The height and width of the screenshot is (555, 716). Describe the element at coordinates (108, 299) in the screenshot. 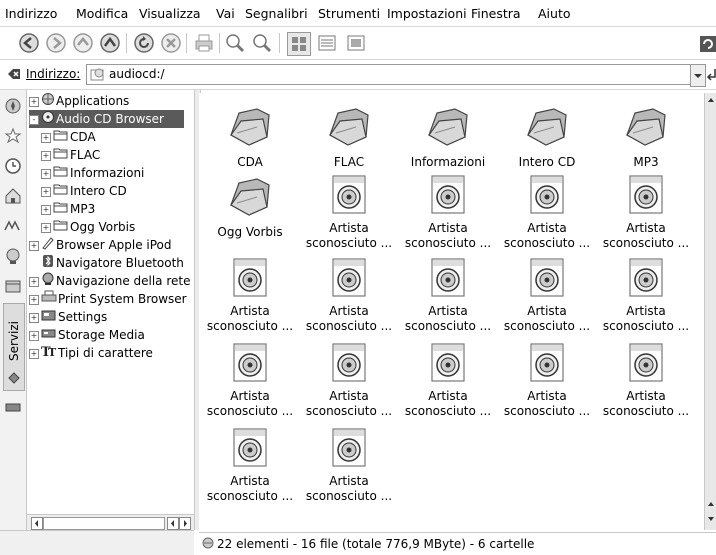

I see `tree-item-print-system-browser: + Print System Browser` at that location.